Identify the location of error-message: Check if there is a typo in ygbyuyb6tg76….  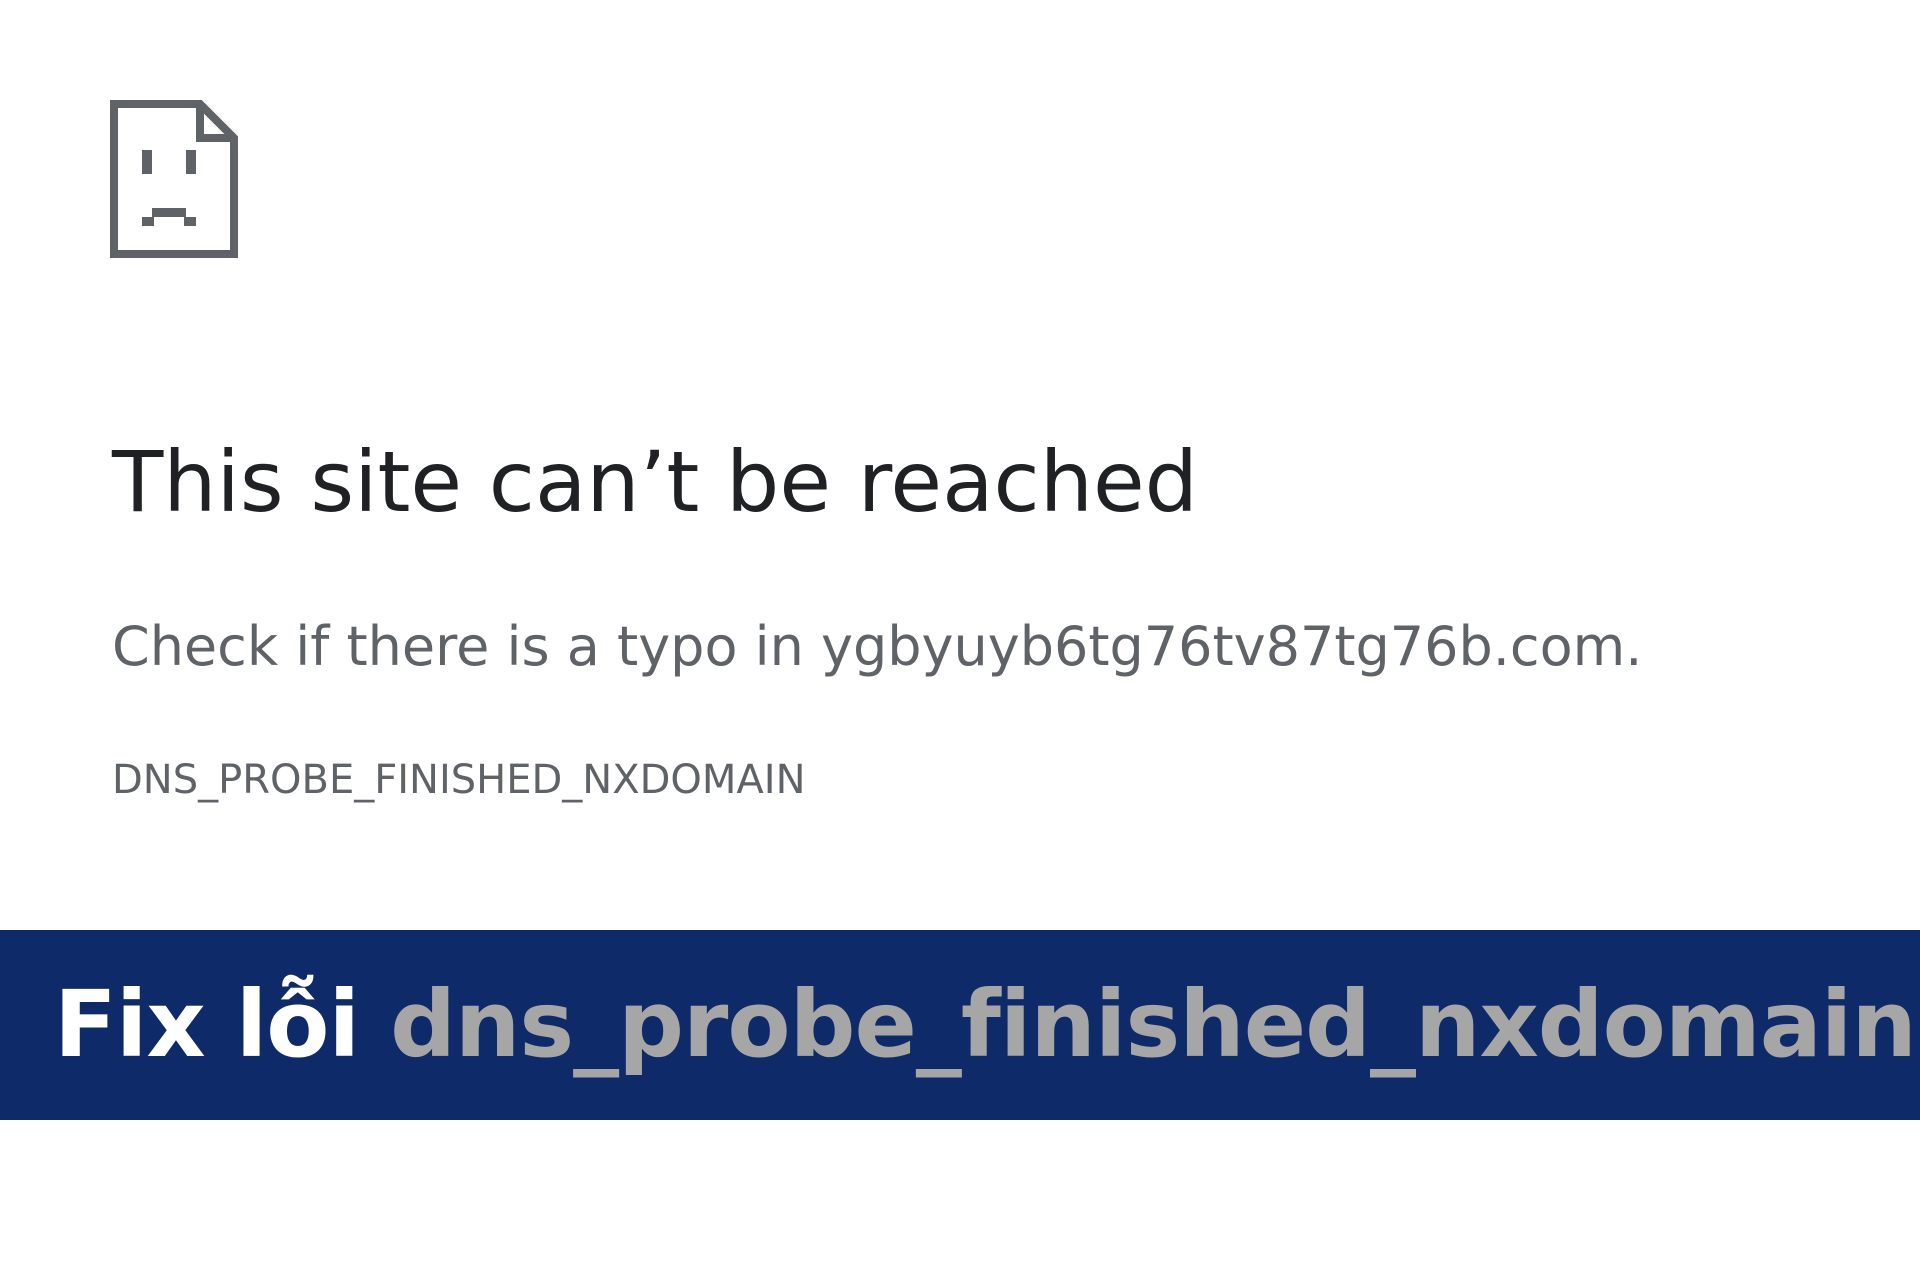
(877, 646).